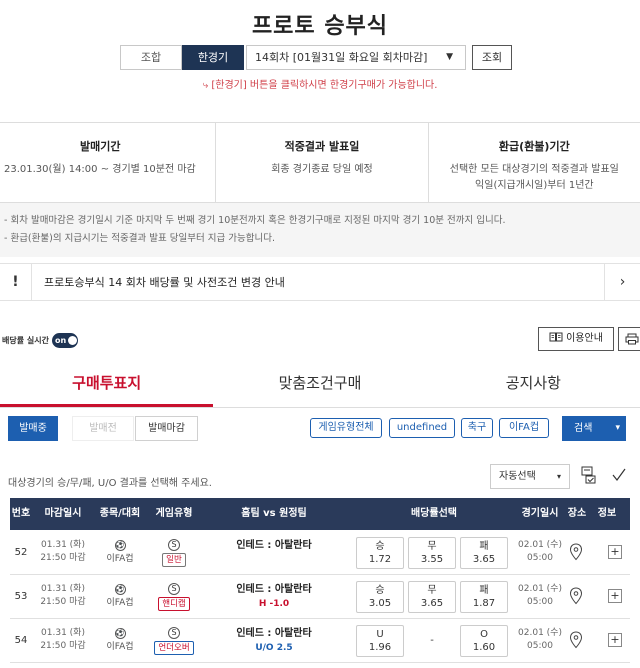 The width and height of the screenshot is (640, 668). Describe the element at coordinates (484, 546) in the screenshot. I see `odds-label: 패` at that location.